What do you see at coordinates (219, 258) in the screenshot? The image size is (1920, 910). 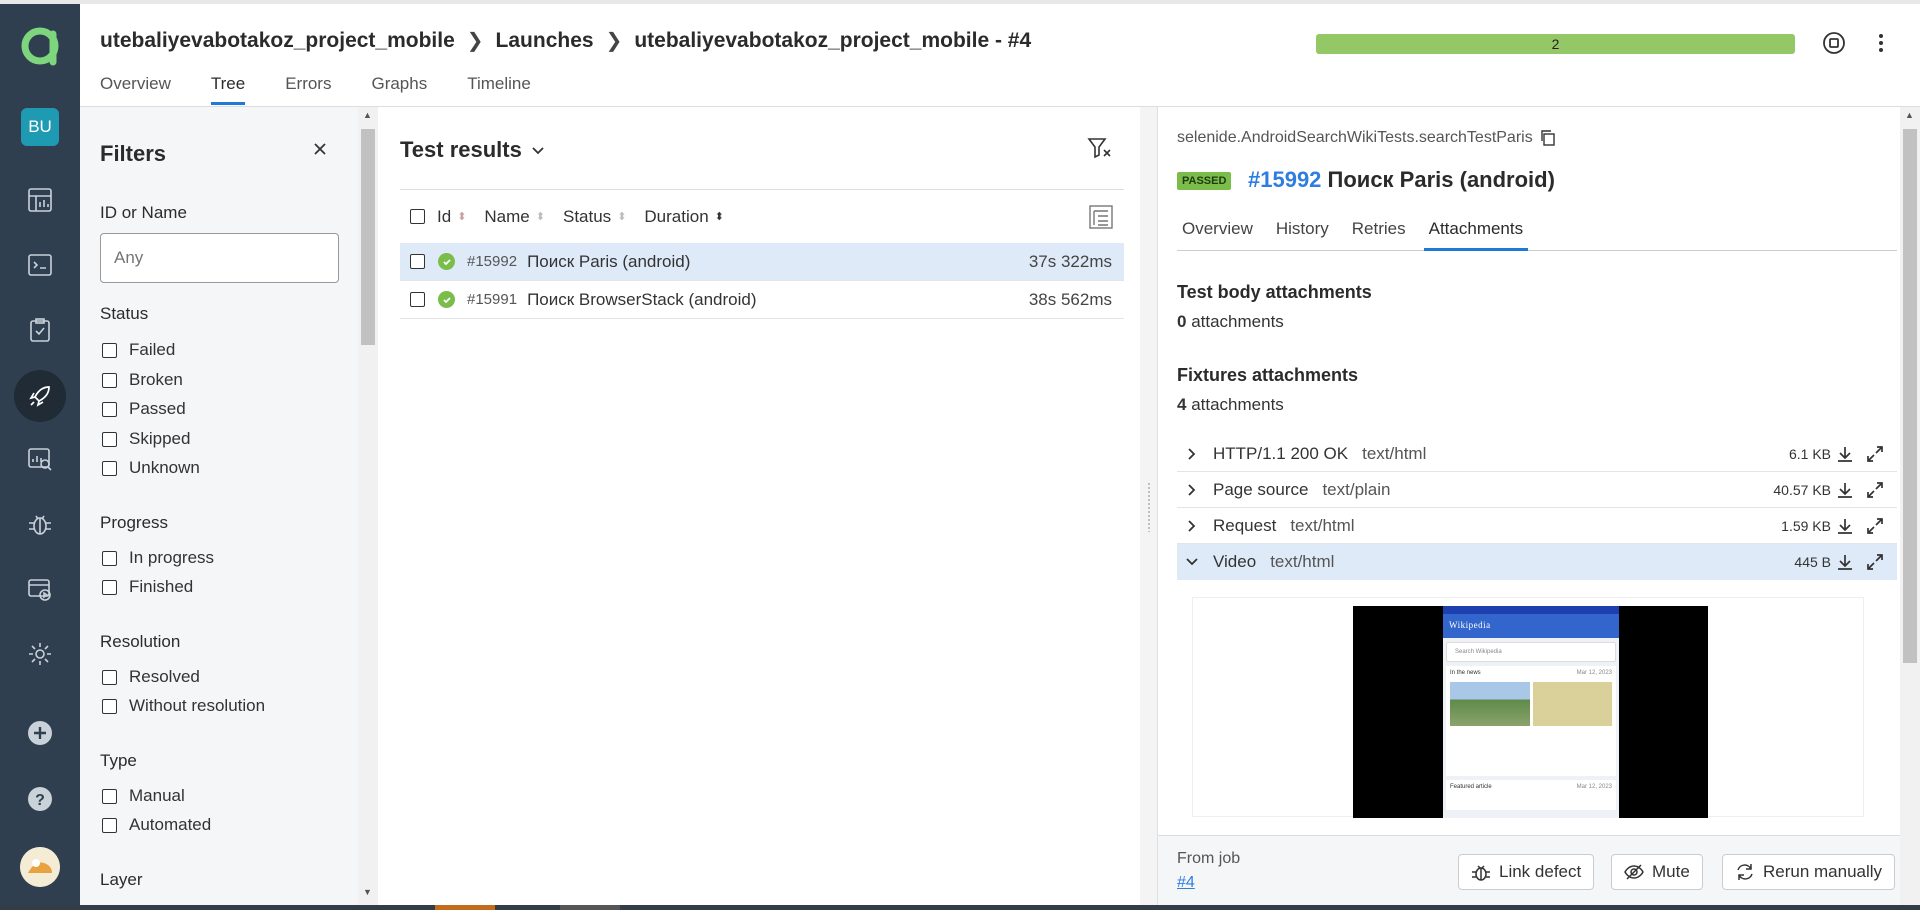 I see `id-or-name-input` at bounding box center [219, 258].